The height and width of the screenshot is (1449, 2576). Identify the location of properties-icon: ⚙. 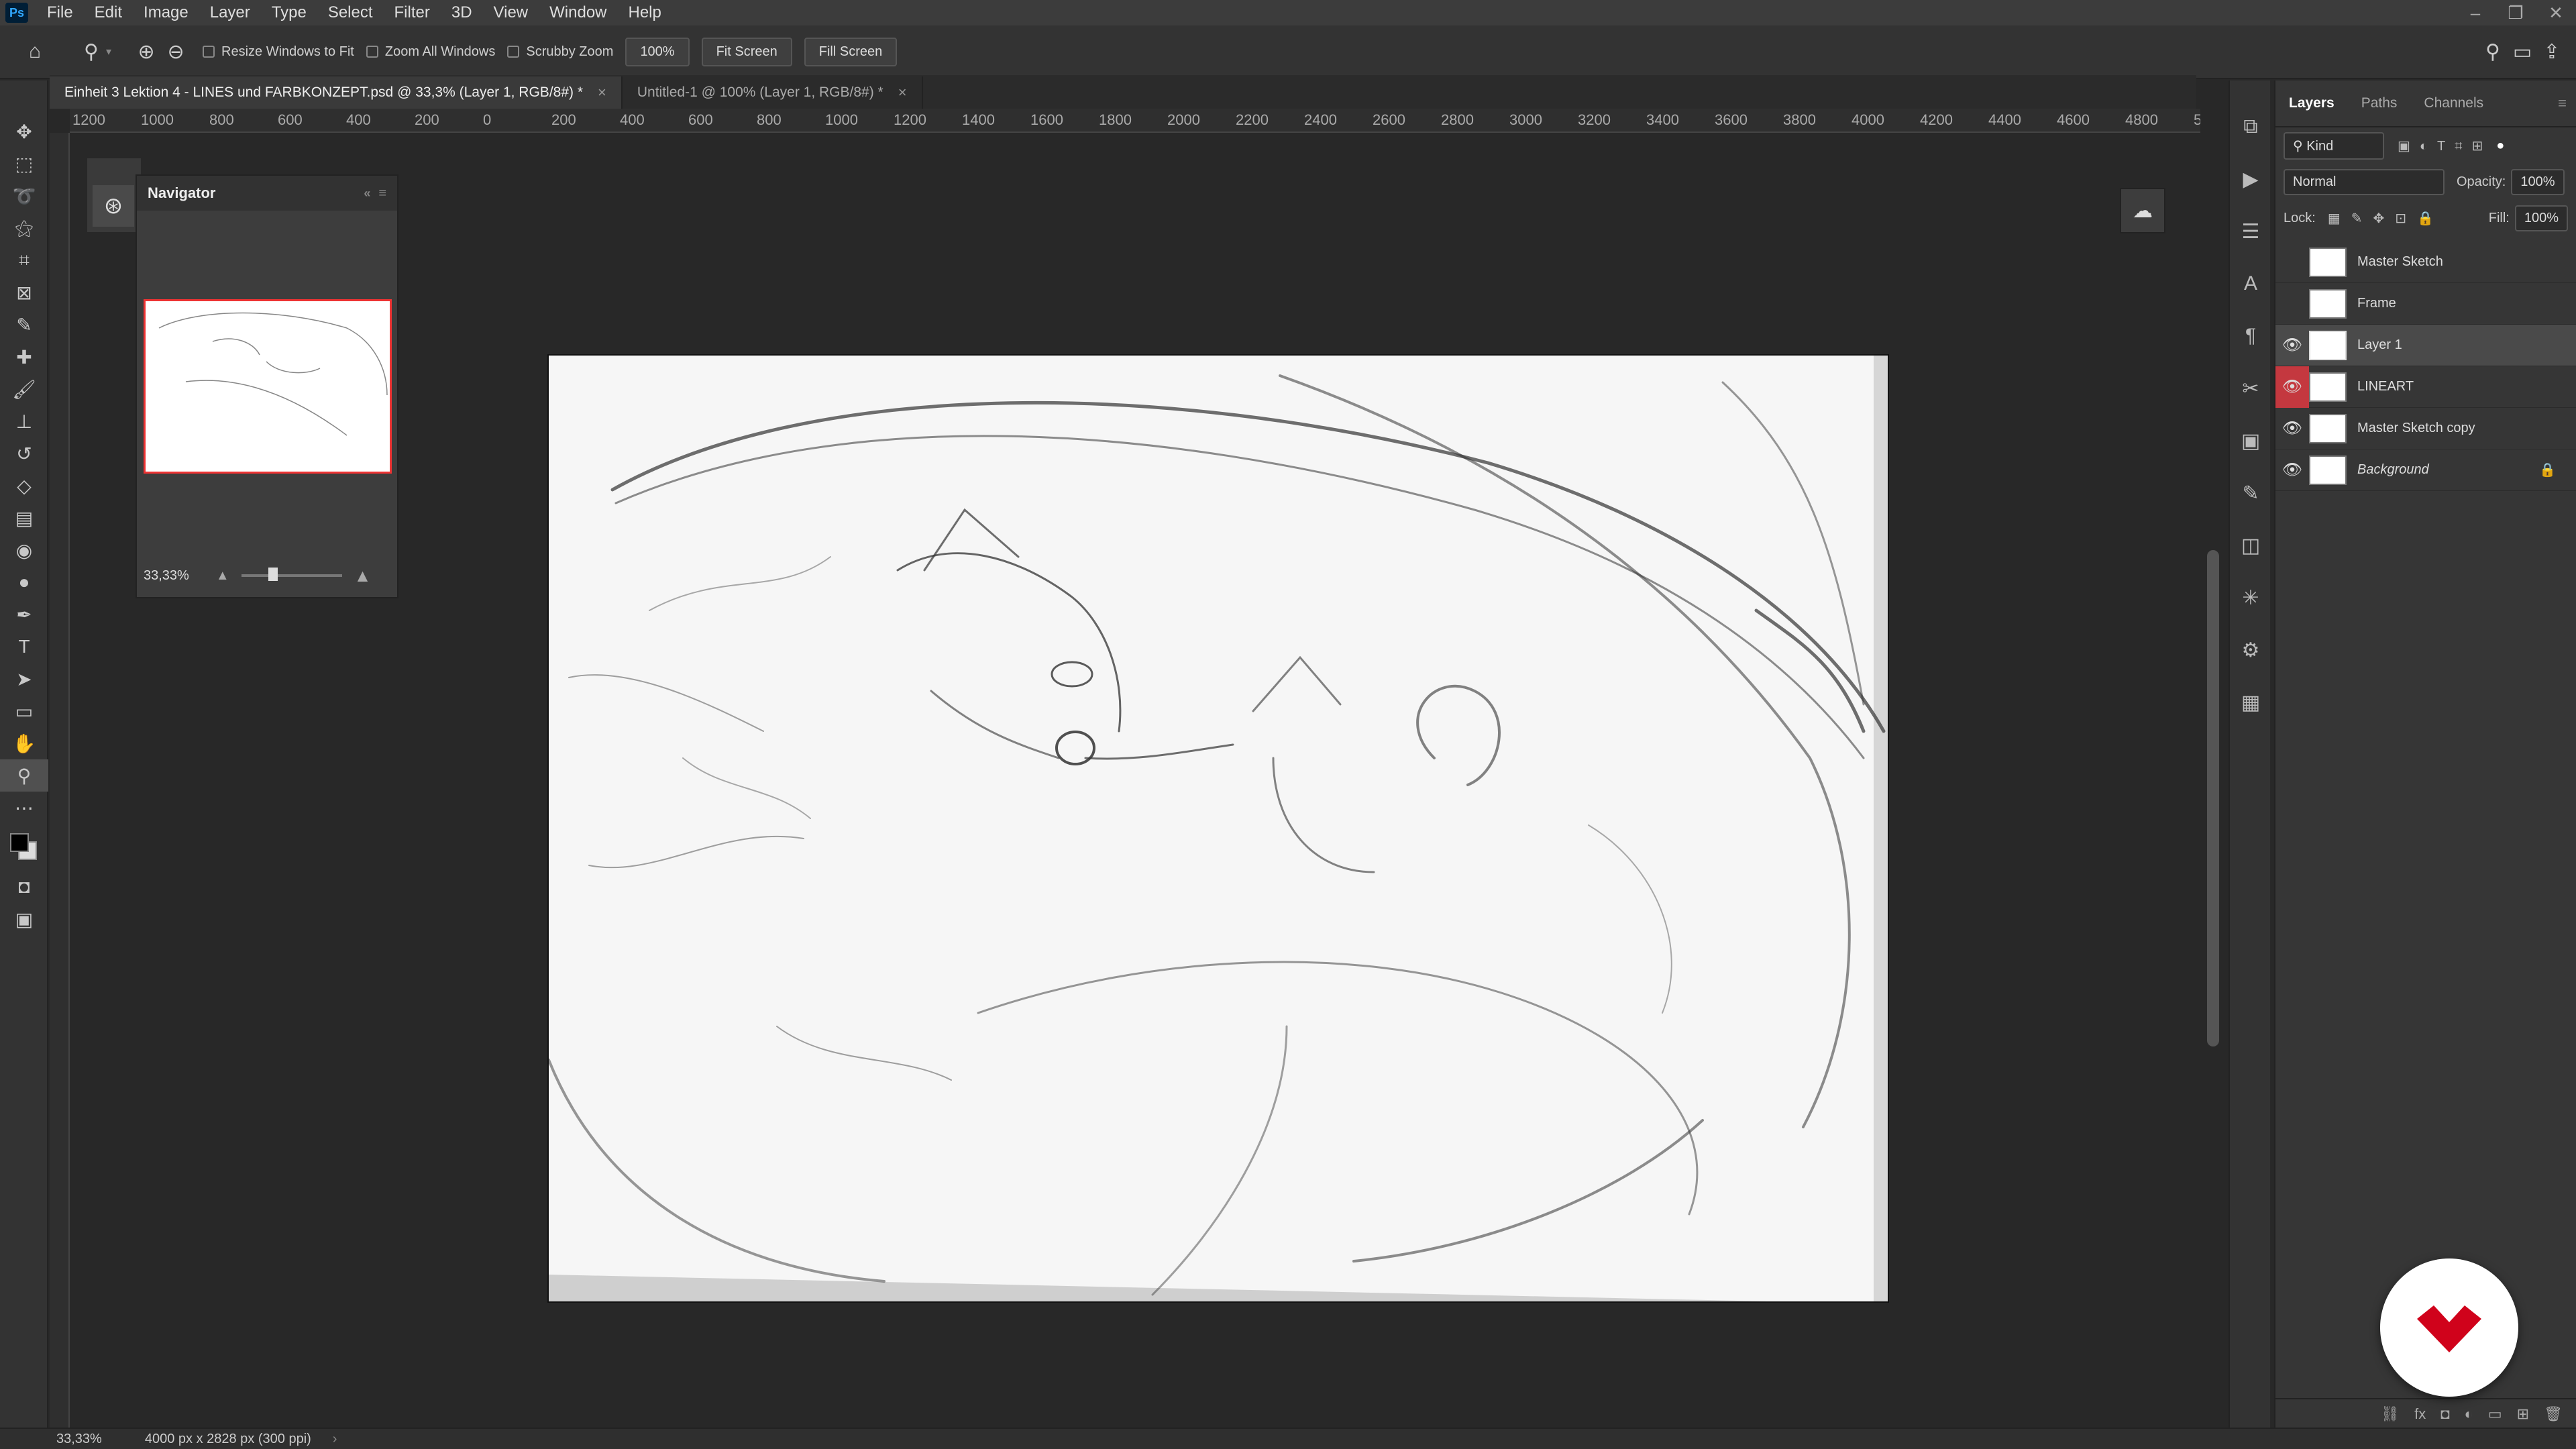
(2250, 650).